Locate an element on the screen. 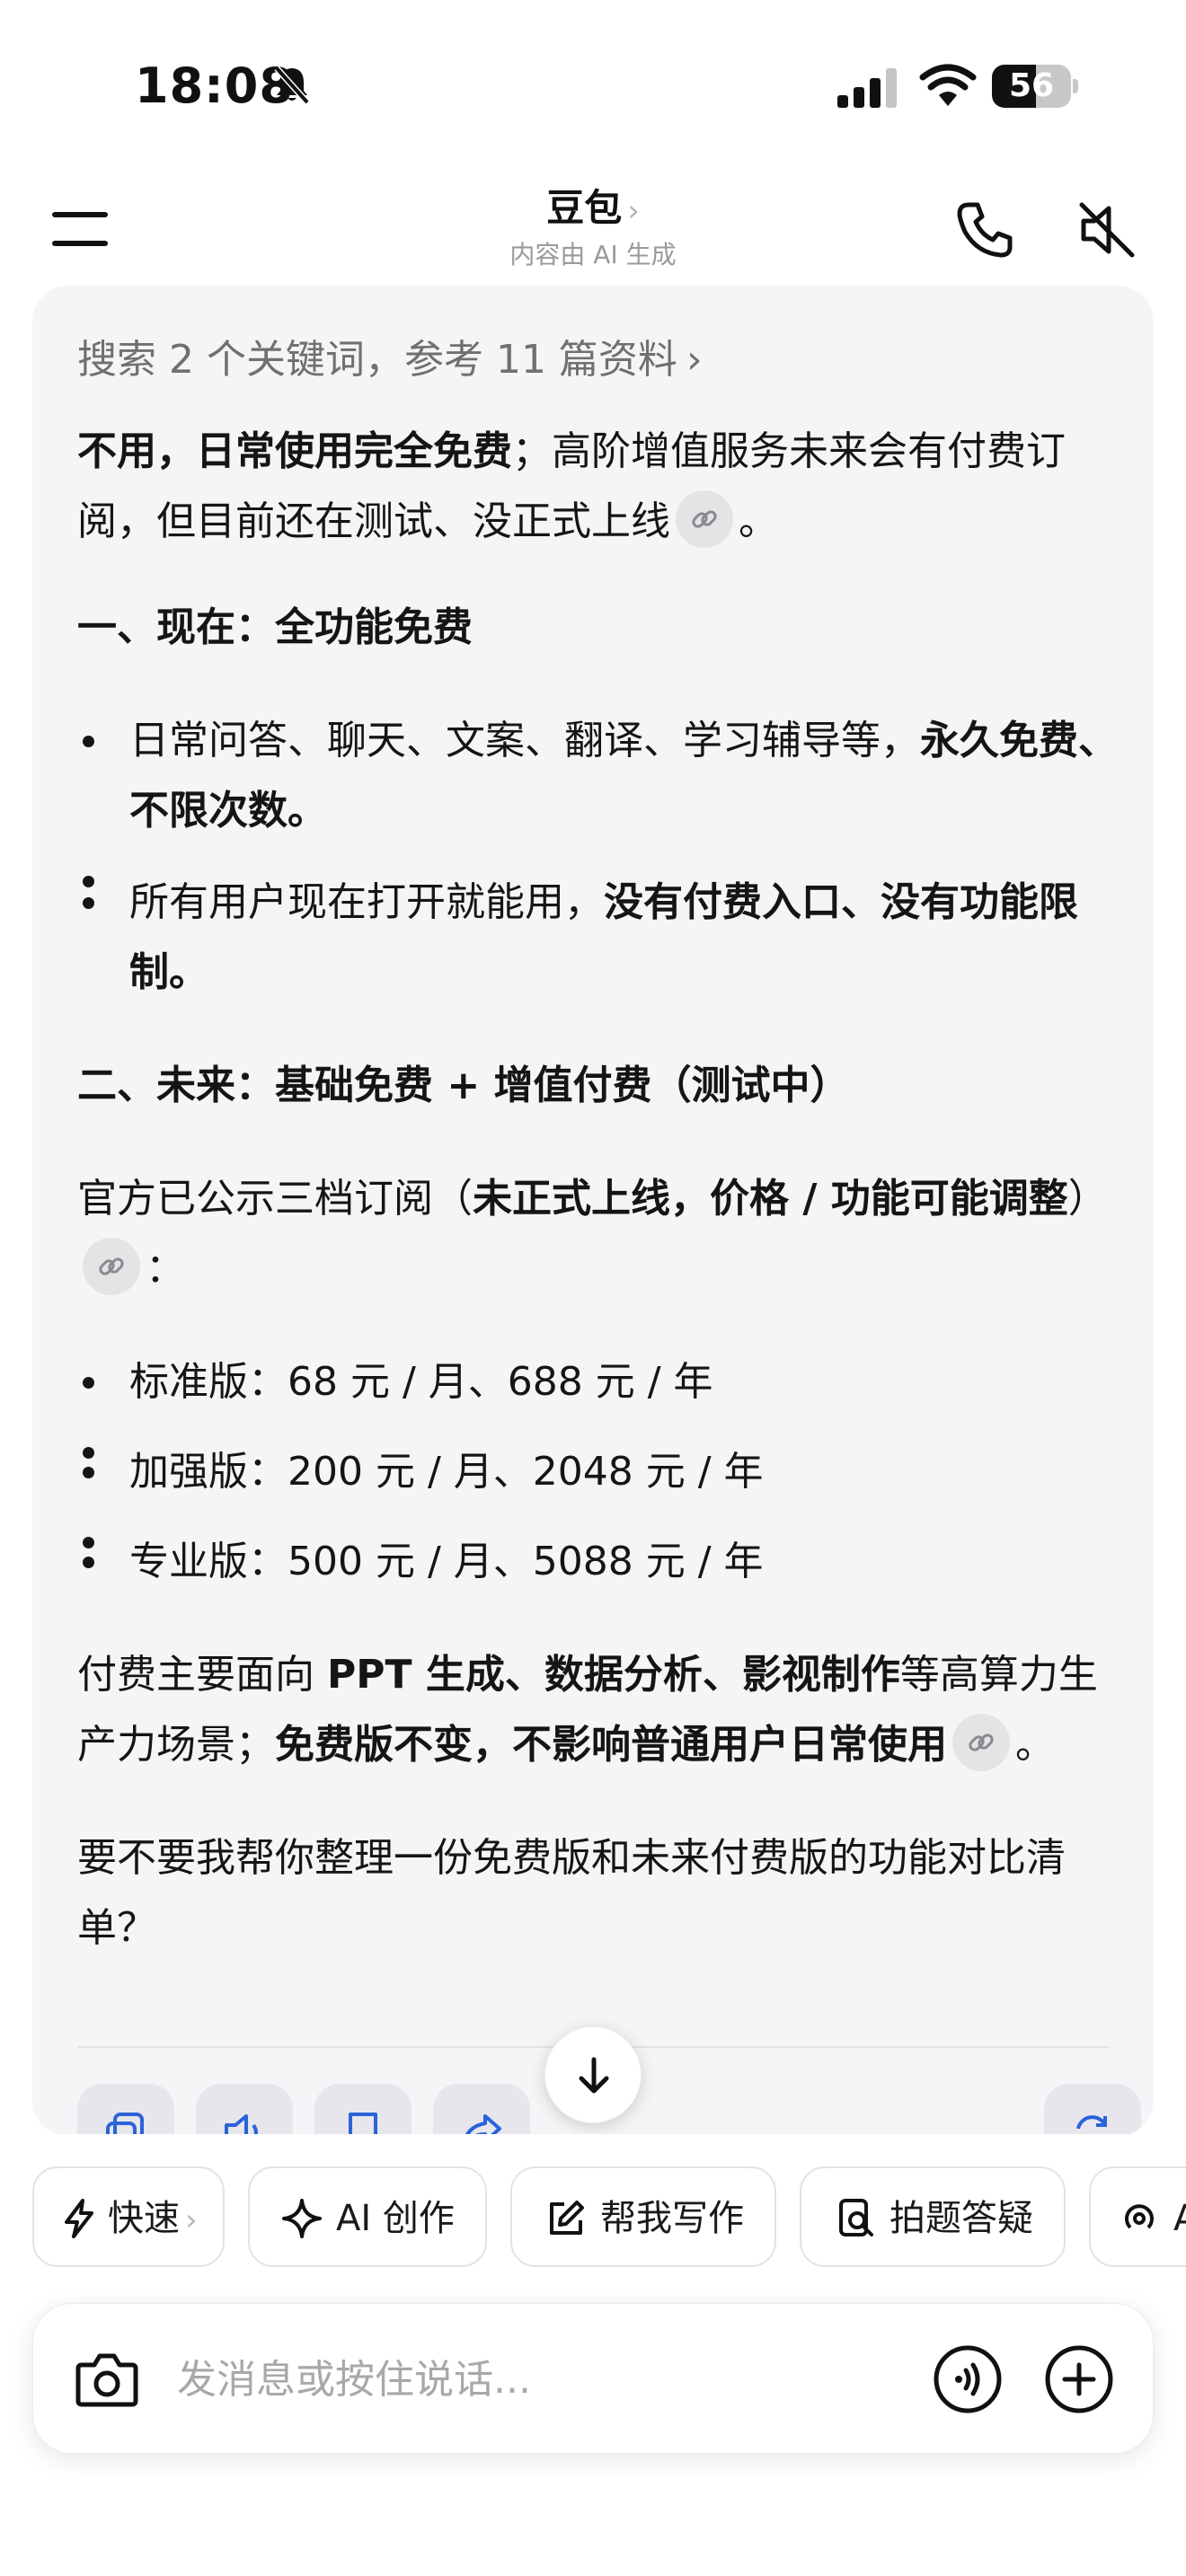  list-item: 日常问答、聊天、文案、翻译、学习辅导等，永久免费、不限次数。 is located at coordinates (598, 776).